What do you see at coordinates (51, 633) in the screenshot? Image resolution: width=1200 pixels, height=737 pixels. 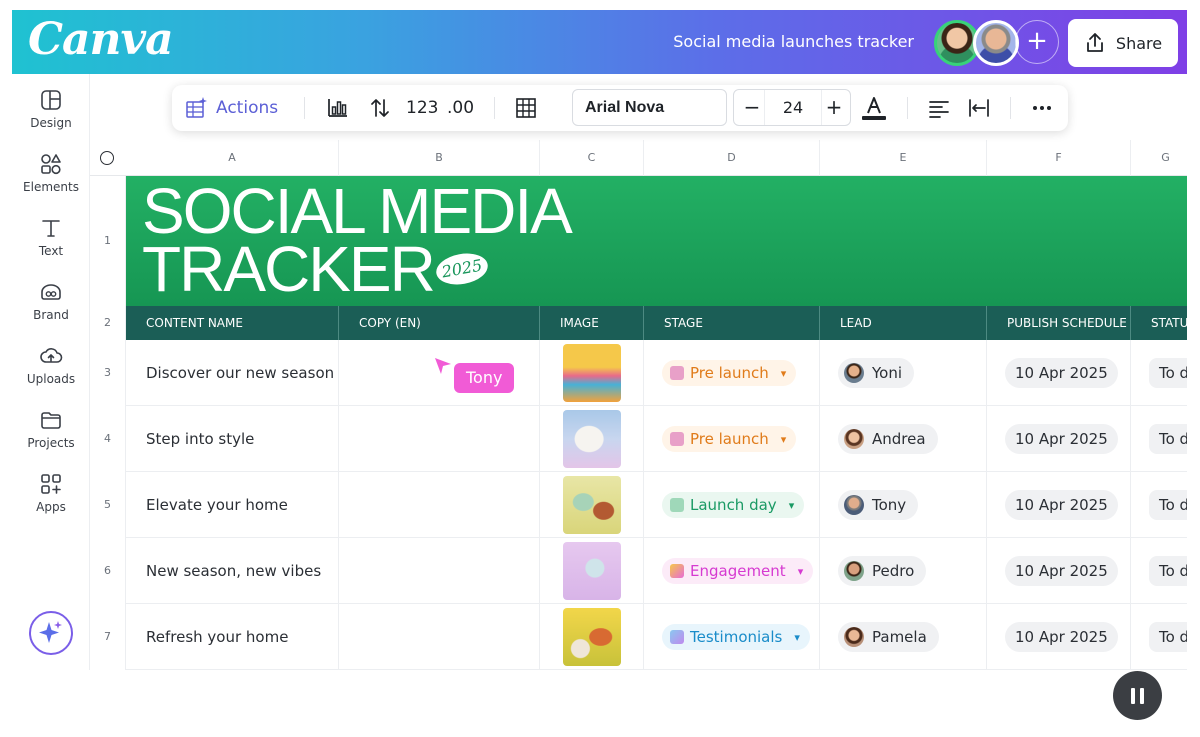 I see `magic-assistant-button` at bounding box center [51, 633].